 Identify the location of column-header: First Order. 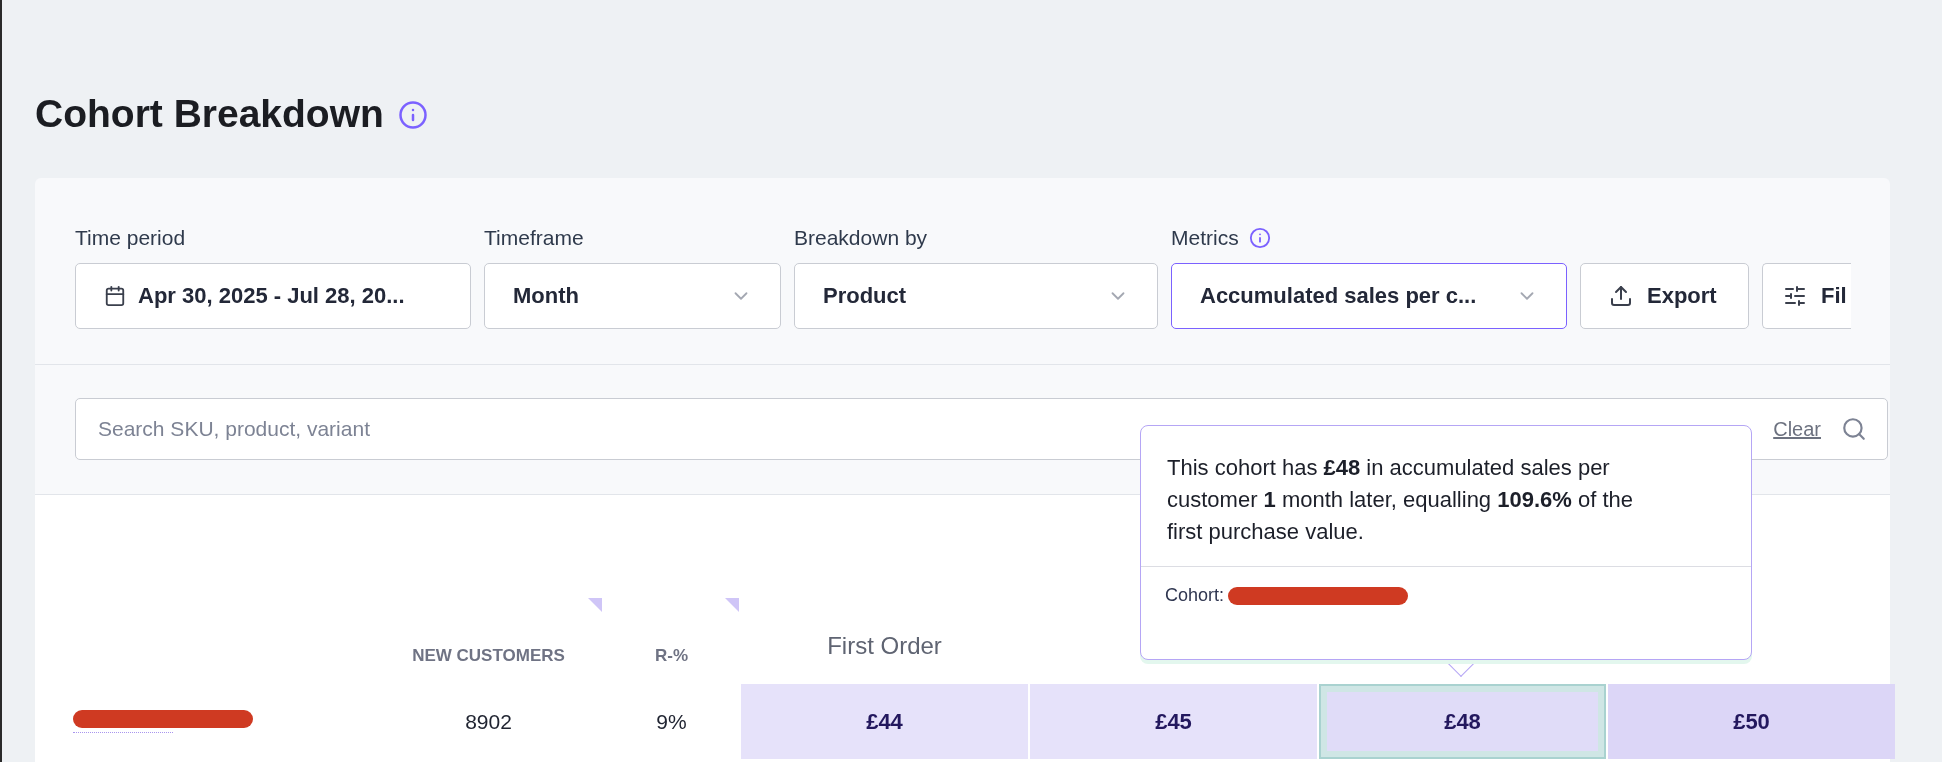
(884, 646).